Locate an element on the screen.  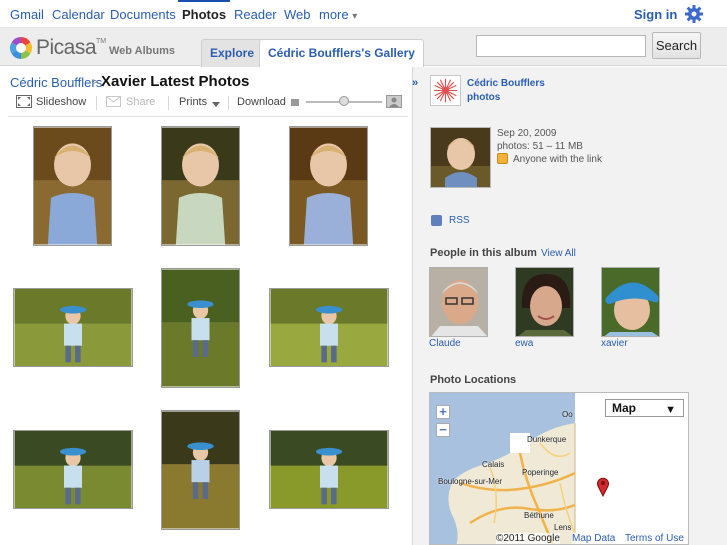
album-cover-image is located at coordinates (460, 157).